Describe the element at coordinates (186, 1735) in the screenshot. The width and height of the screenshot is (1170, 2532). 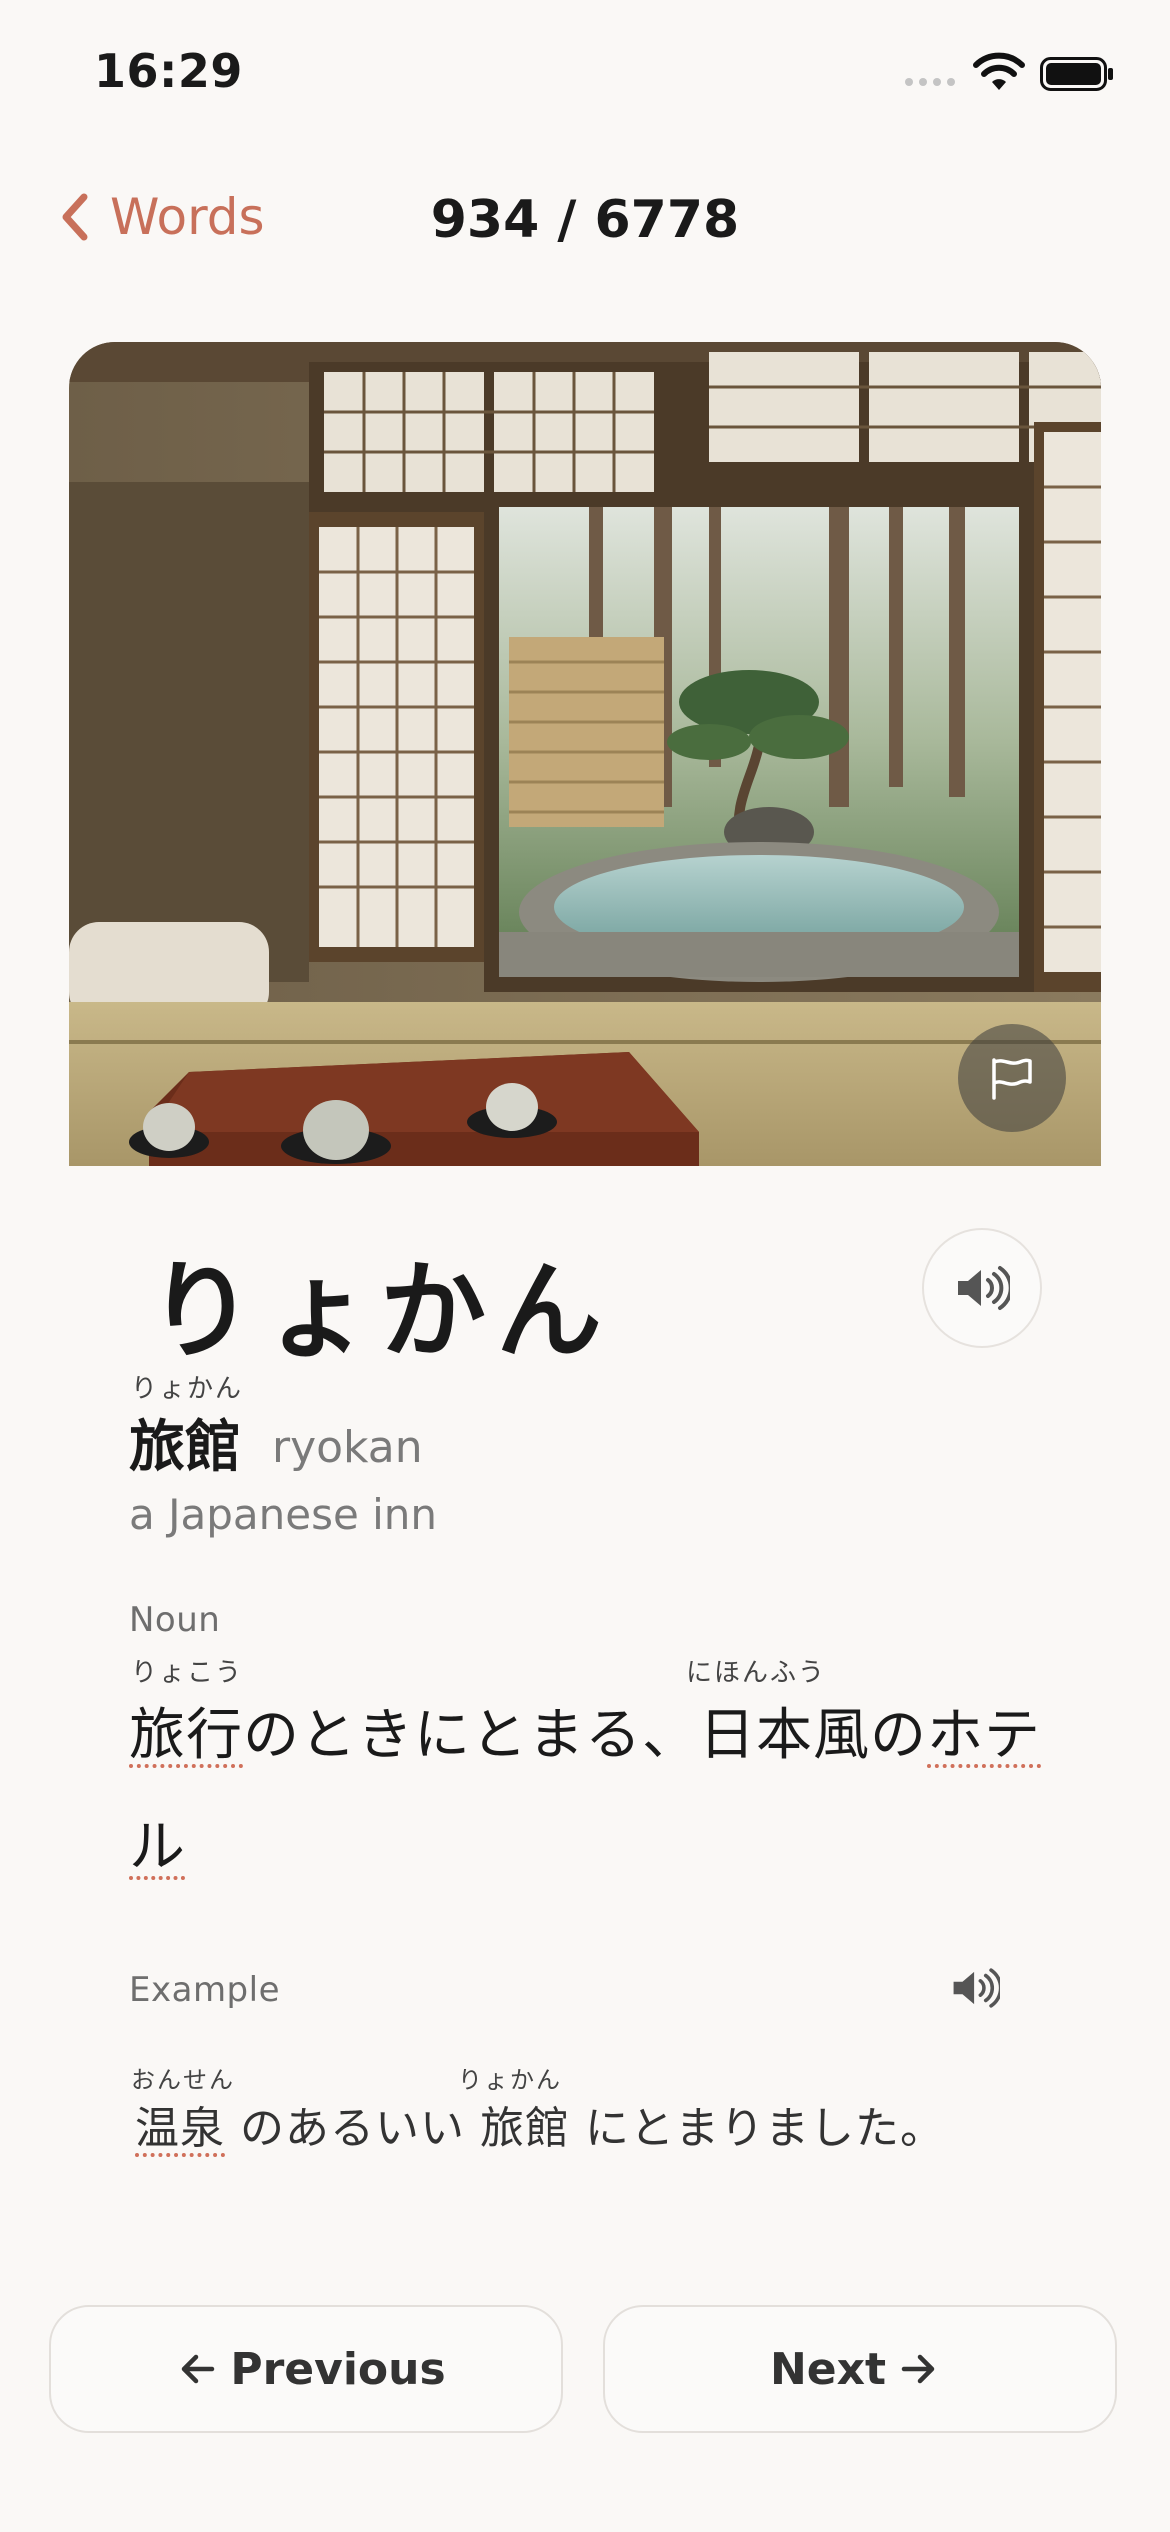
I see `definition-word-ryokou: 旅行` at that location.